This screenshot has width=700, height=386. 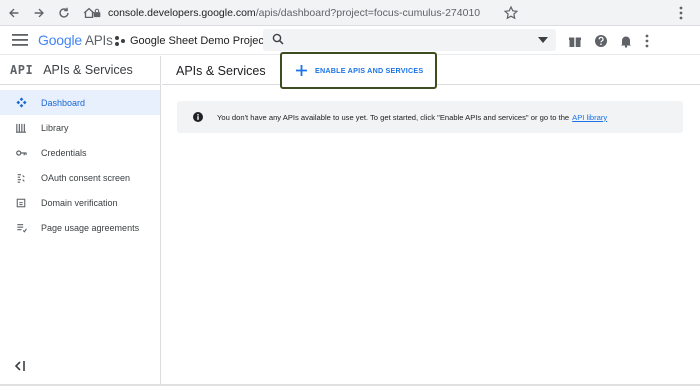 I want to click on forward-icon, so click(x=39, y=13).